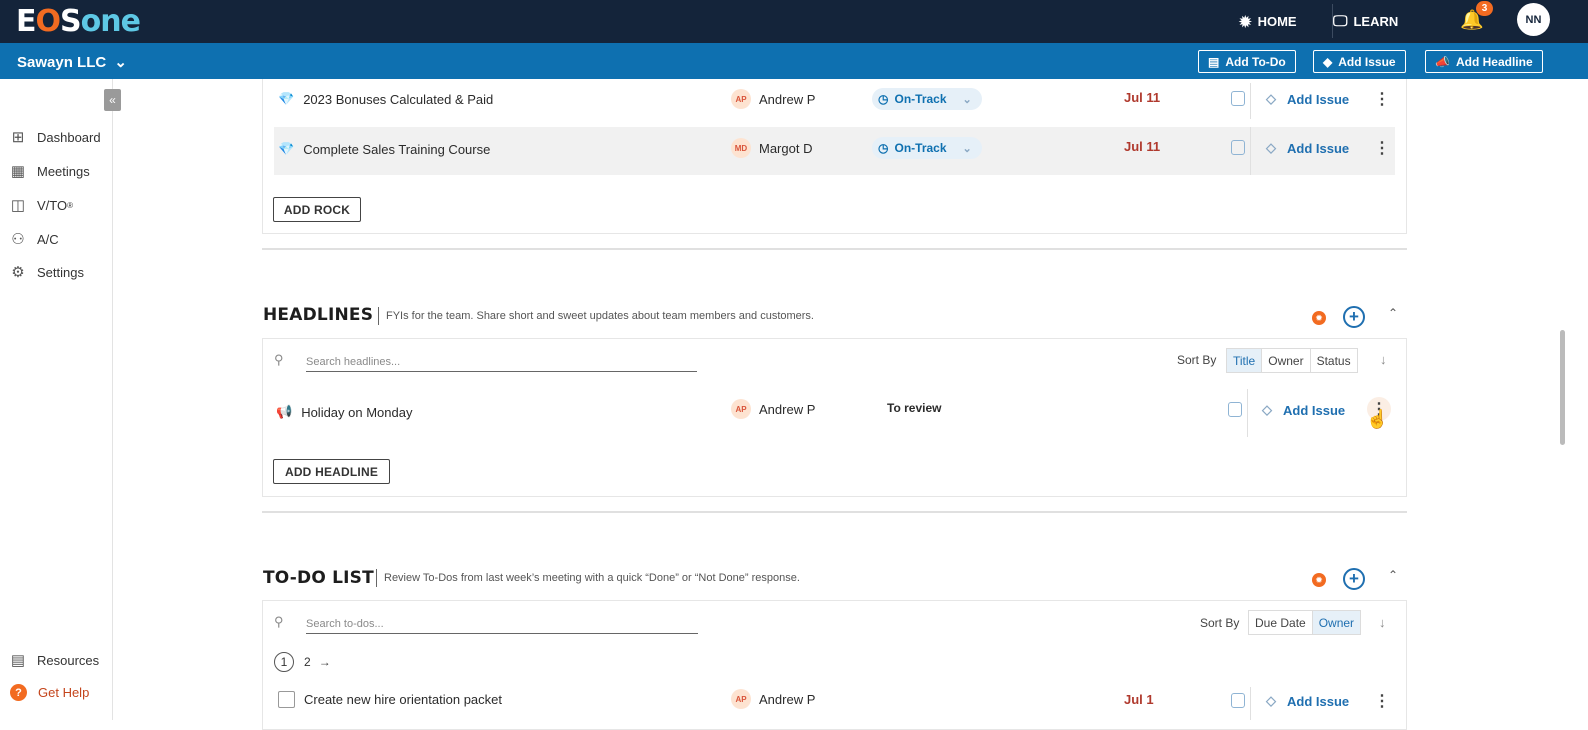 The height and width of the screenshot is (730, 1588). I want to click on owner-name: Margot D, so click(786, 148).